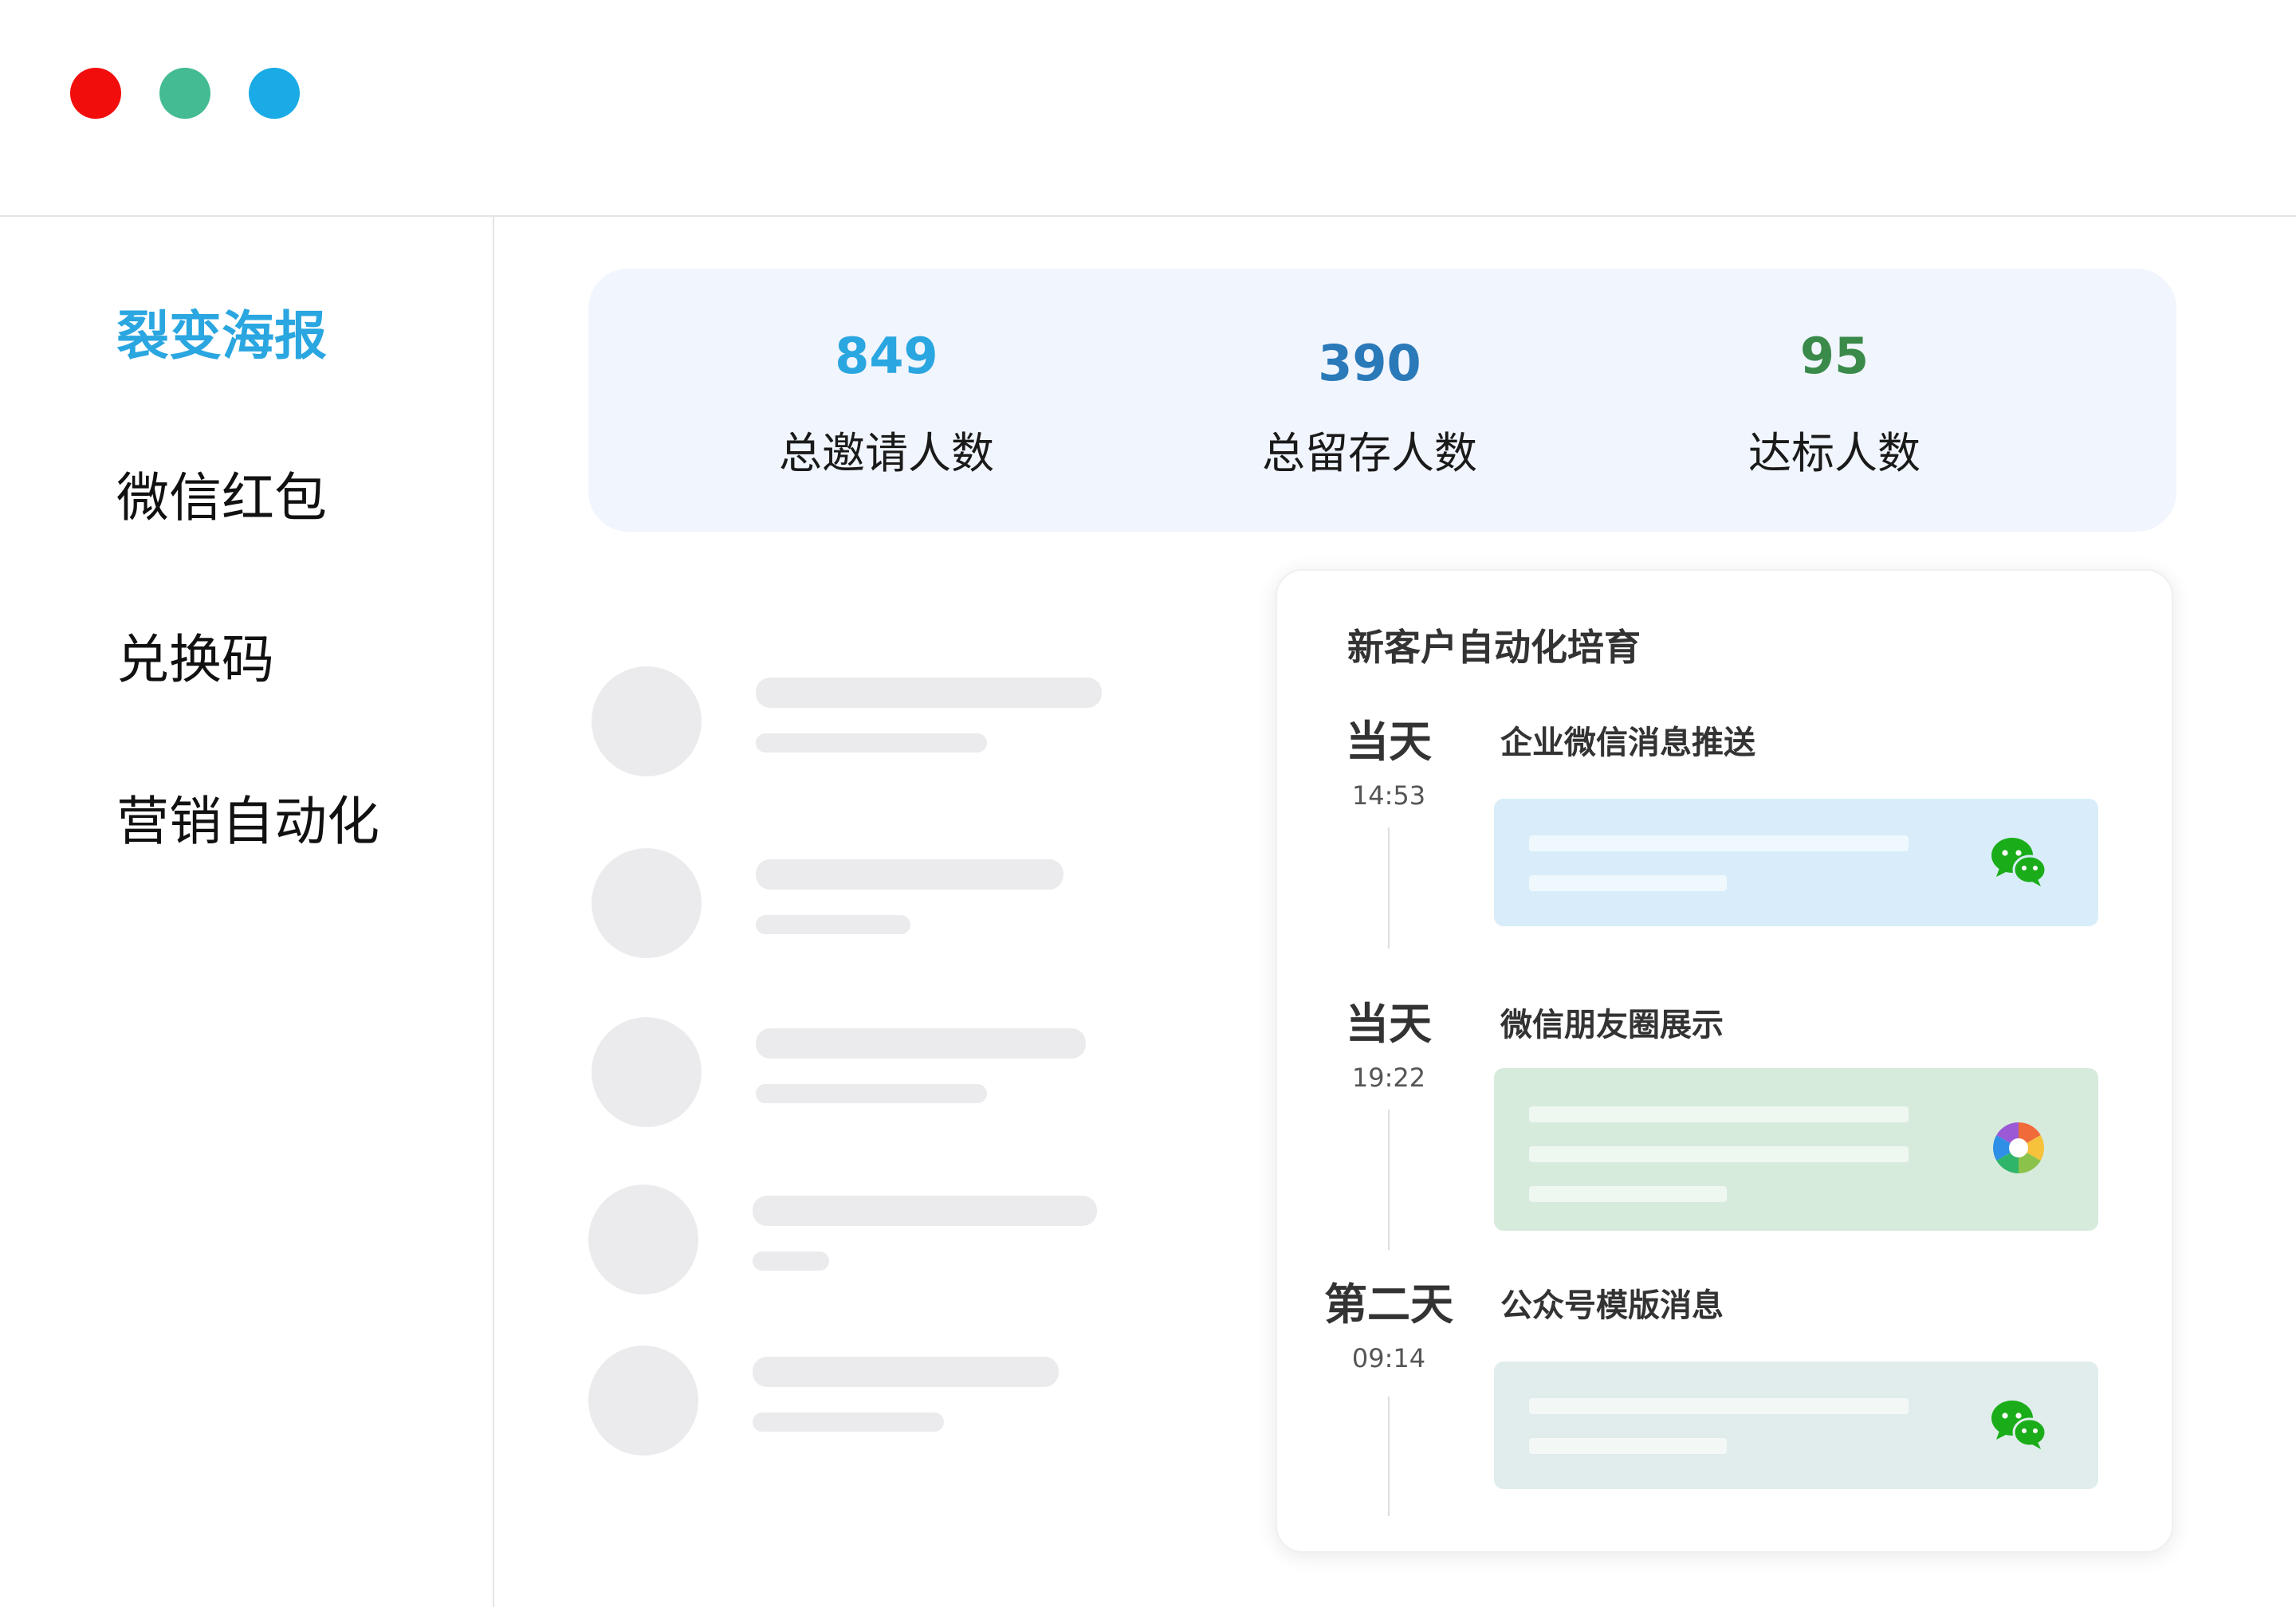  I want to click on stats-panel: 849 总邀请人数 390 总留存人数 95 达标人数, so click(1382, 400).